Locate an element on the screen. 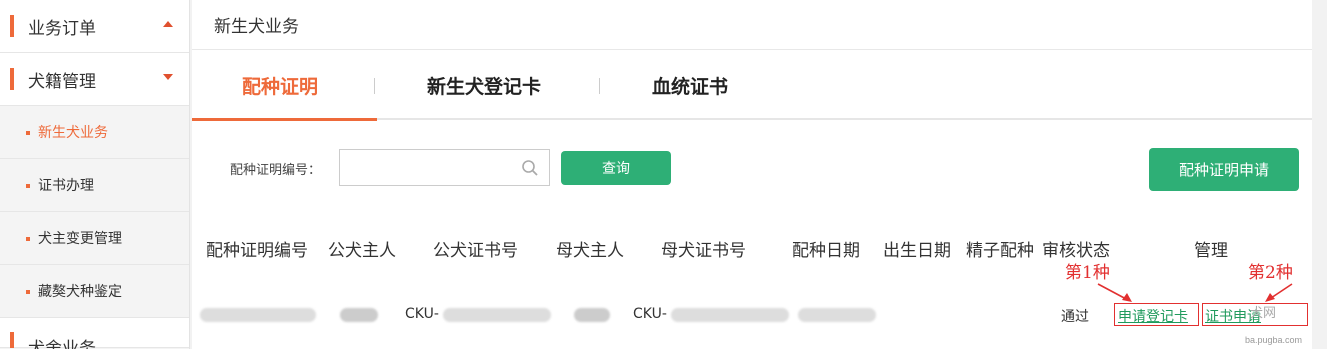  tab-pedigree: 血统证书 is located at coordinates (690, 85).